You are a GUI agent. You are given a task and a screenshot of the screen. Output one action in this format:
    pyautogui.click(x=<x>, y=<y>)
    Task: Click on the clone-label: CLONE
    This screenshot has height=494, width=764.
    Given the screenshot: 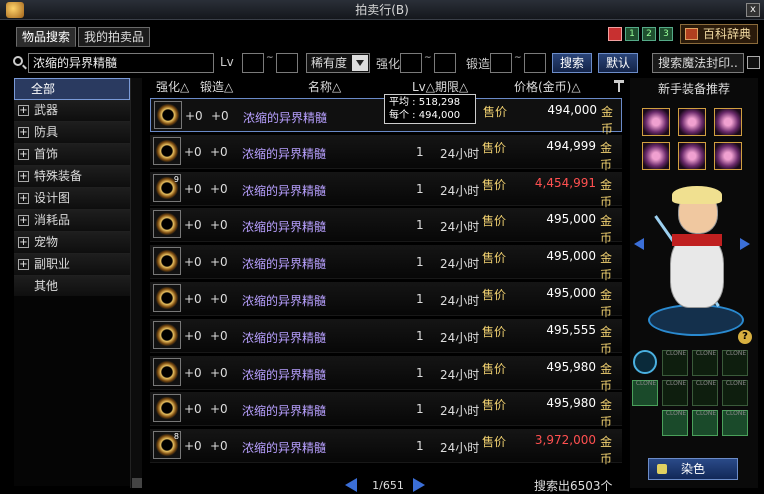 What is the action you would take?
    pyautogui.click(x=676, y=353)
    